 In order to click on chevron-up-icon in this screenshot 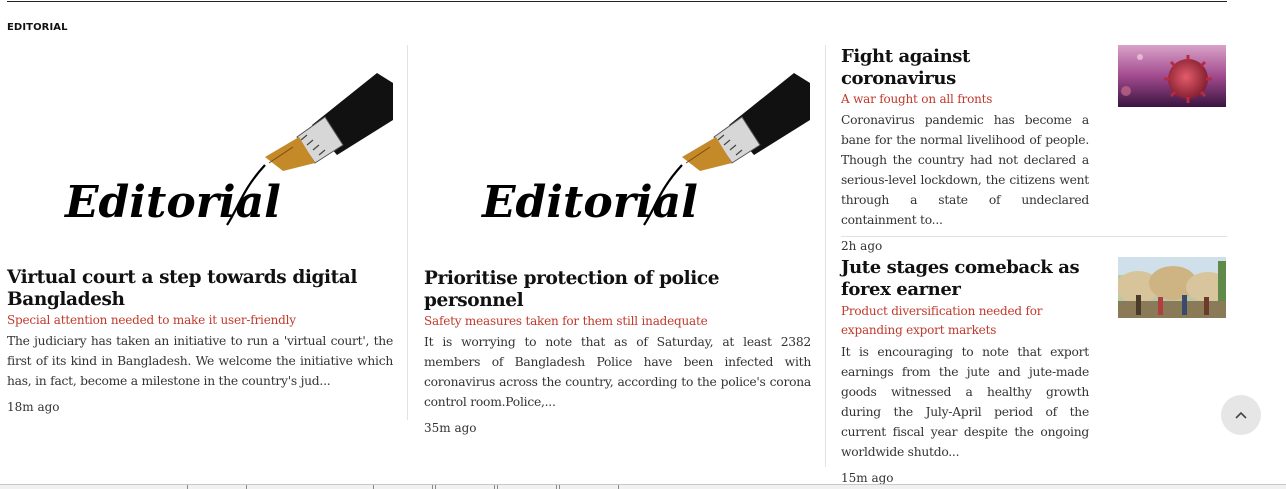, I will do `click(1241, 415)`.